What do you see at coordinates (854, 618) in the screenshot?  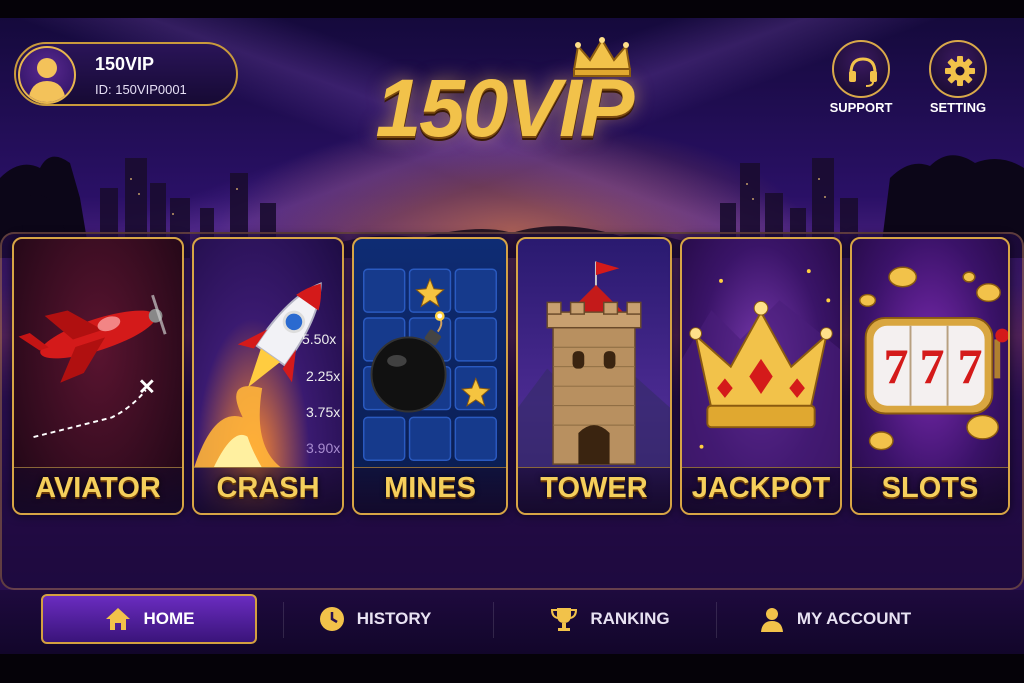 I see `nav-label: MY ACCOUNT` at bounding box center [854, 618].